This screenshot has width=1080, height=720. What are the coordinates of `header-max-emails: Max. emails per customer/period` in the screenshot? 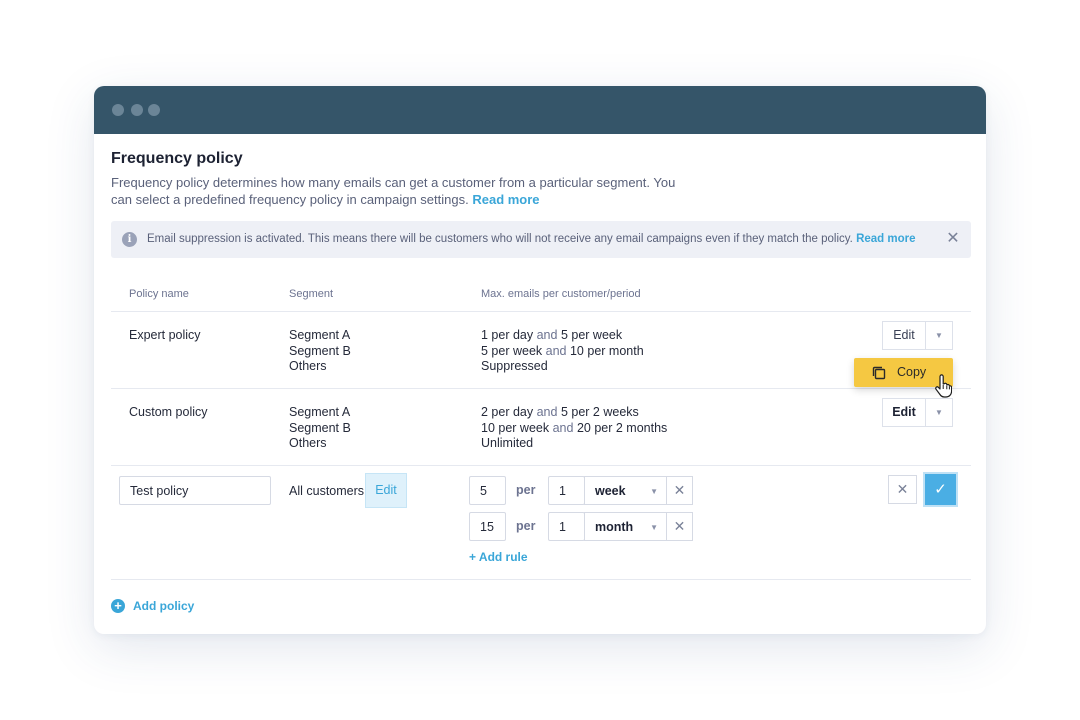 It's located at (561, 294).